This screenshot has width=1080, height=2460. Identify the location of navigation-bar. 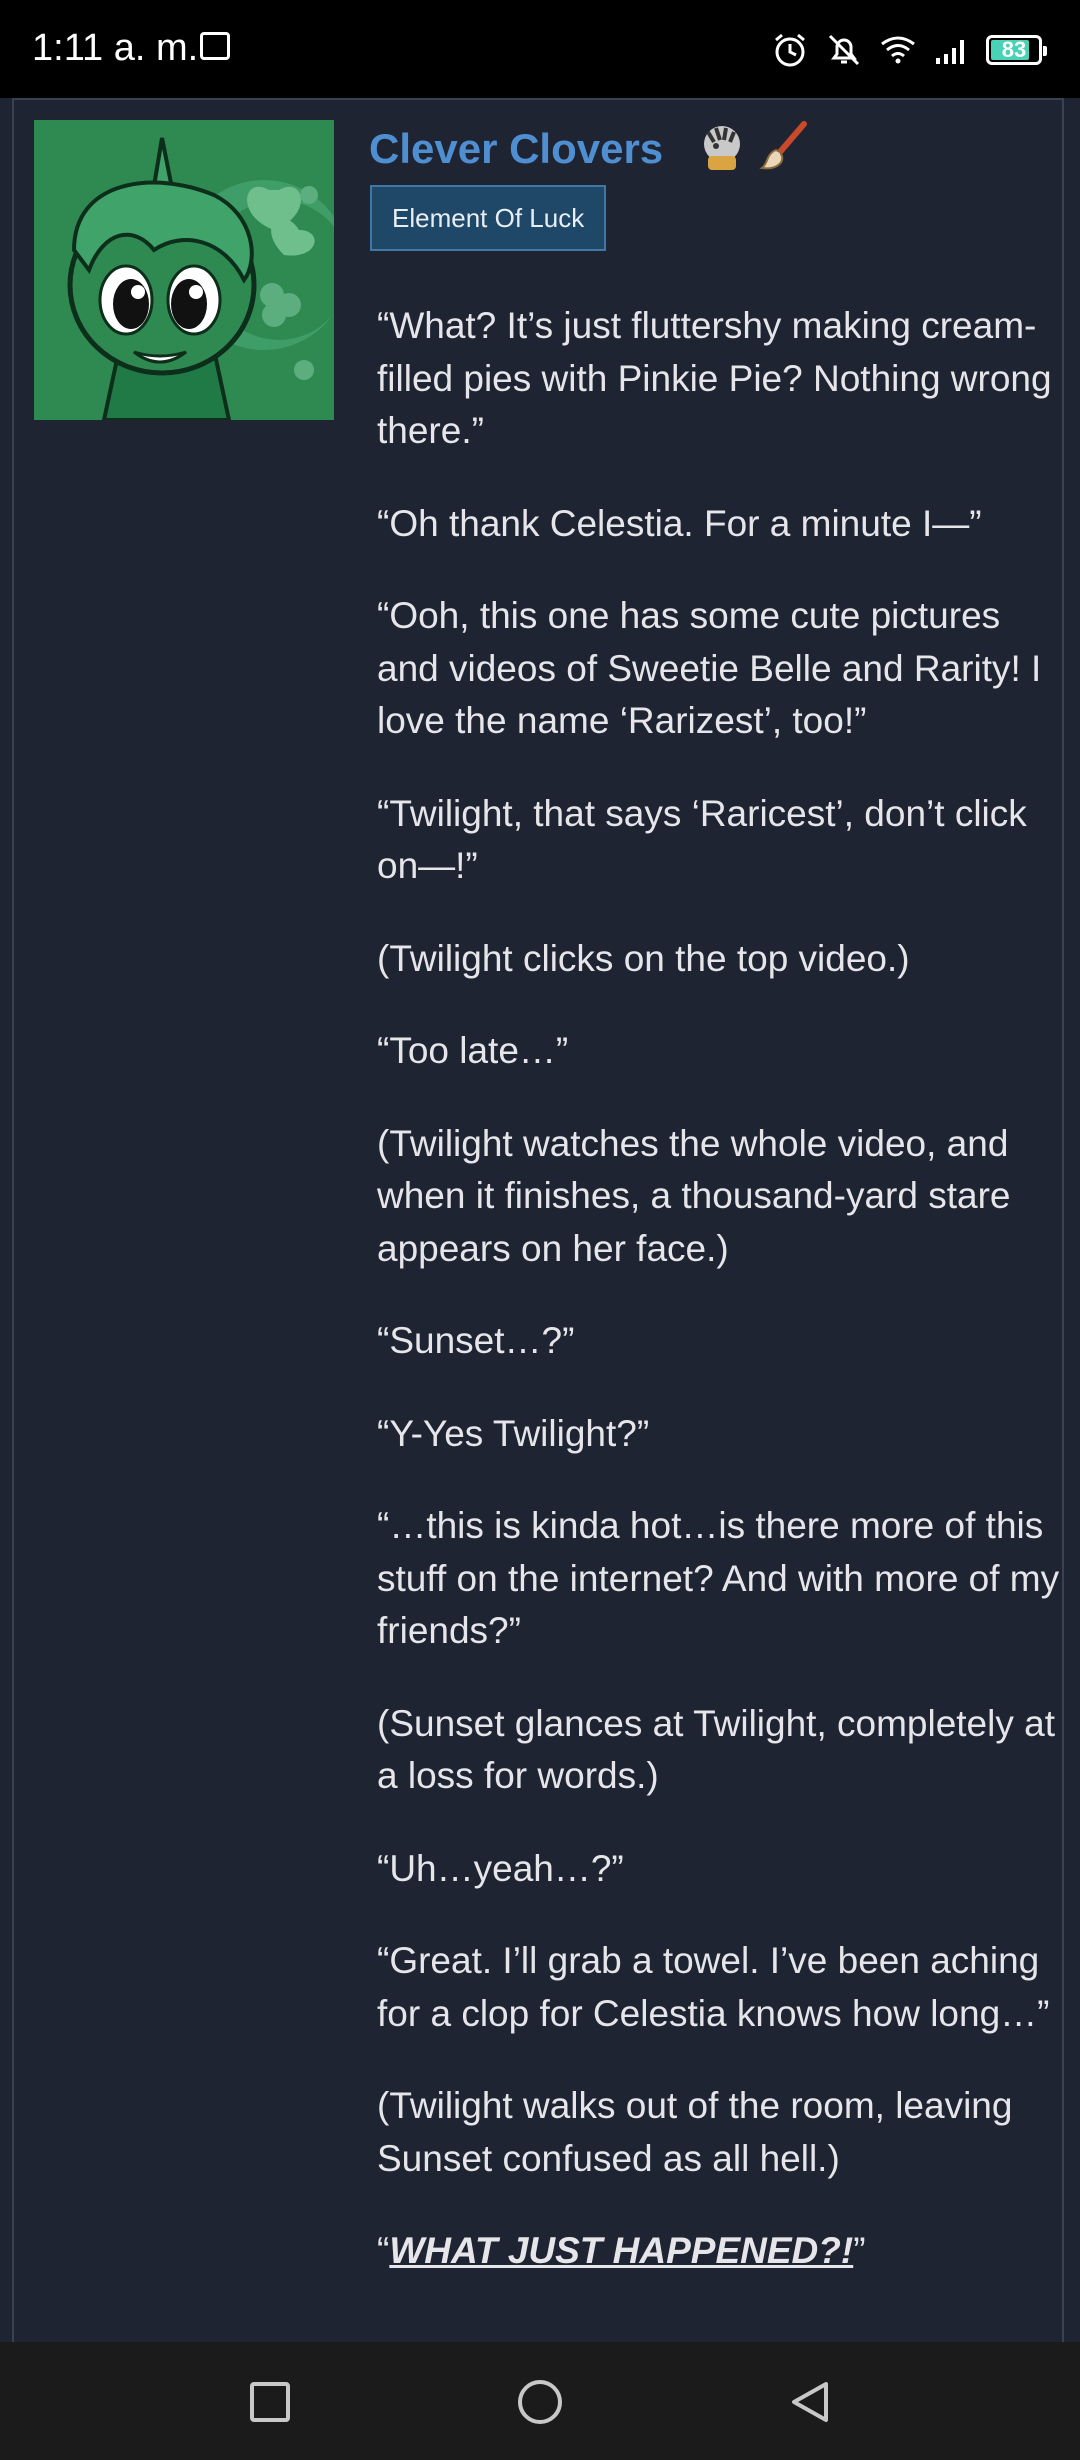
(540, 2401).